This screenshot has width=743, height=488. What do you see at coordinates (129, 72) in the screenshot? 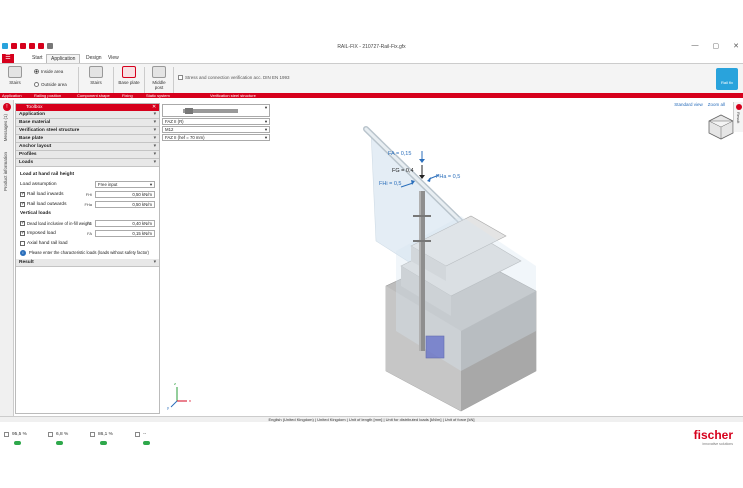
I see `base-plate-icon` at bounding box center [129, 72].